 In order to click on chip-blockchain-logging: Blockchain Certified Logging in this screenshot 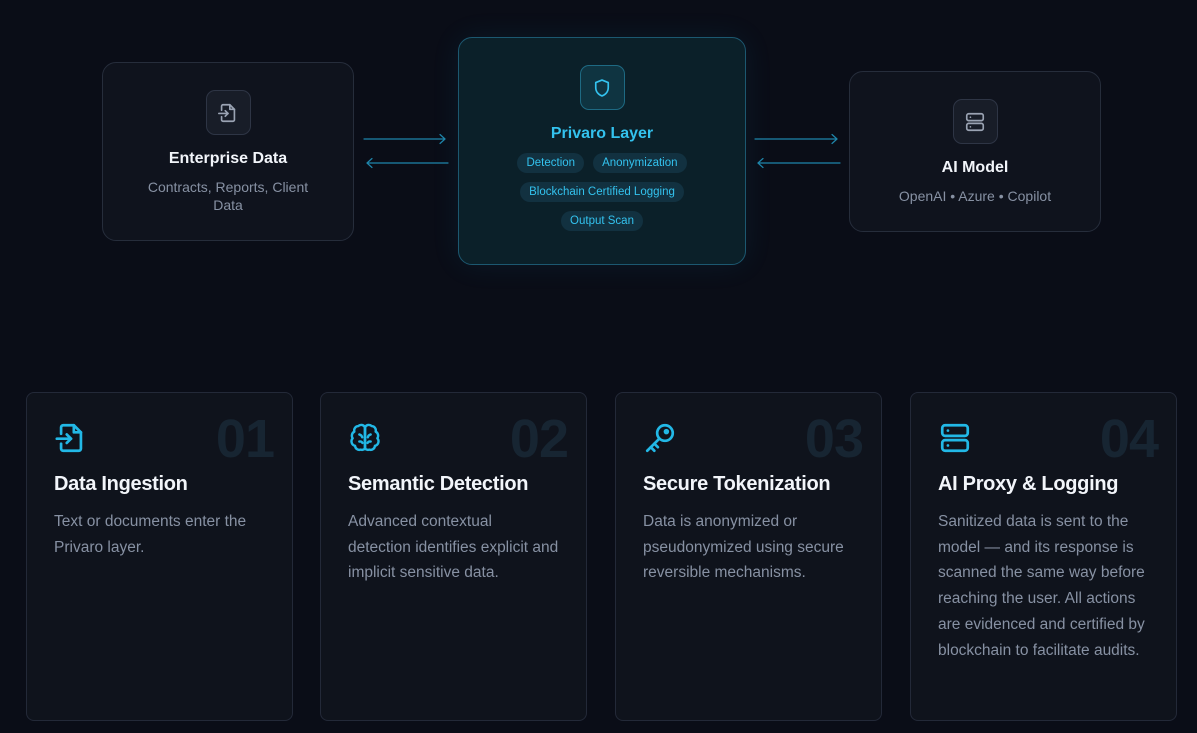, I will do `click(602, 192)`.